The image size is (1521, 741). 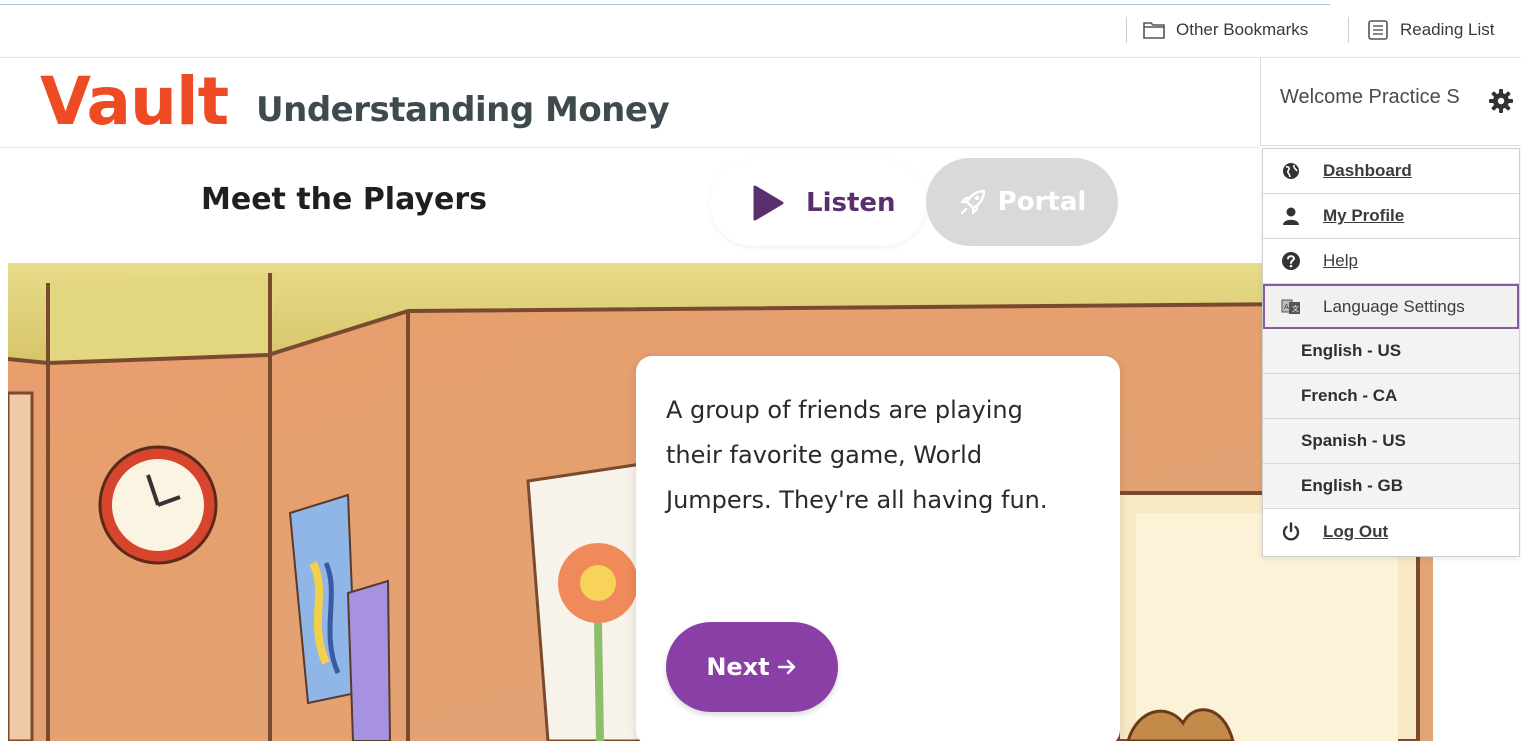 I want to click on bookmarks-bar: Other Bookmarks Reading List, so click(x=760, y=29).